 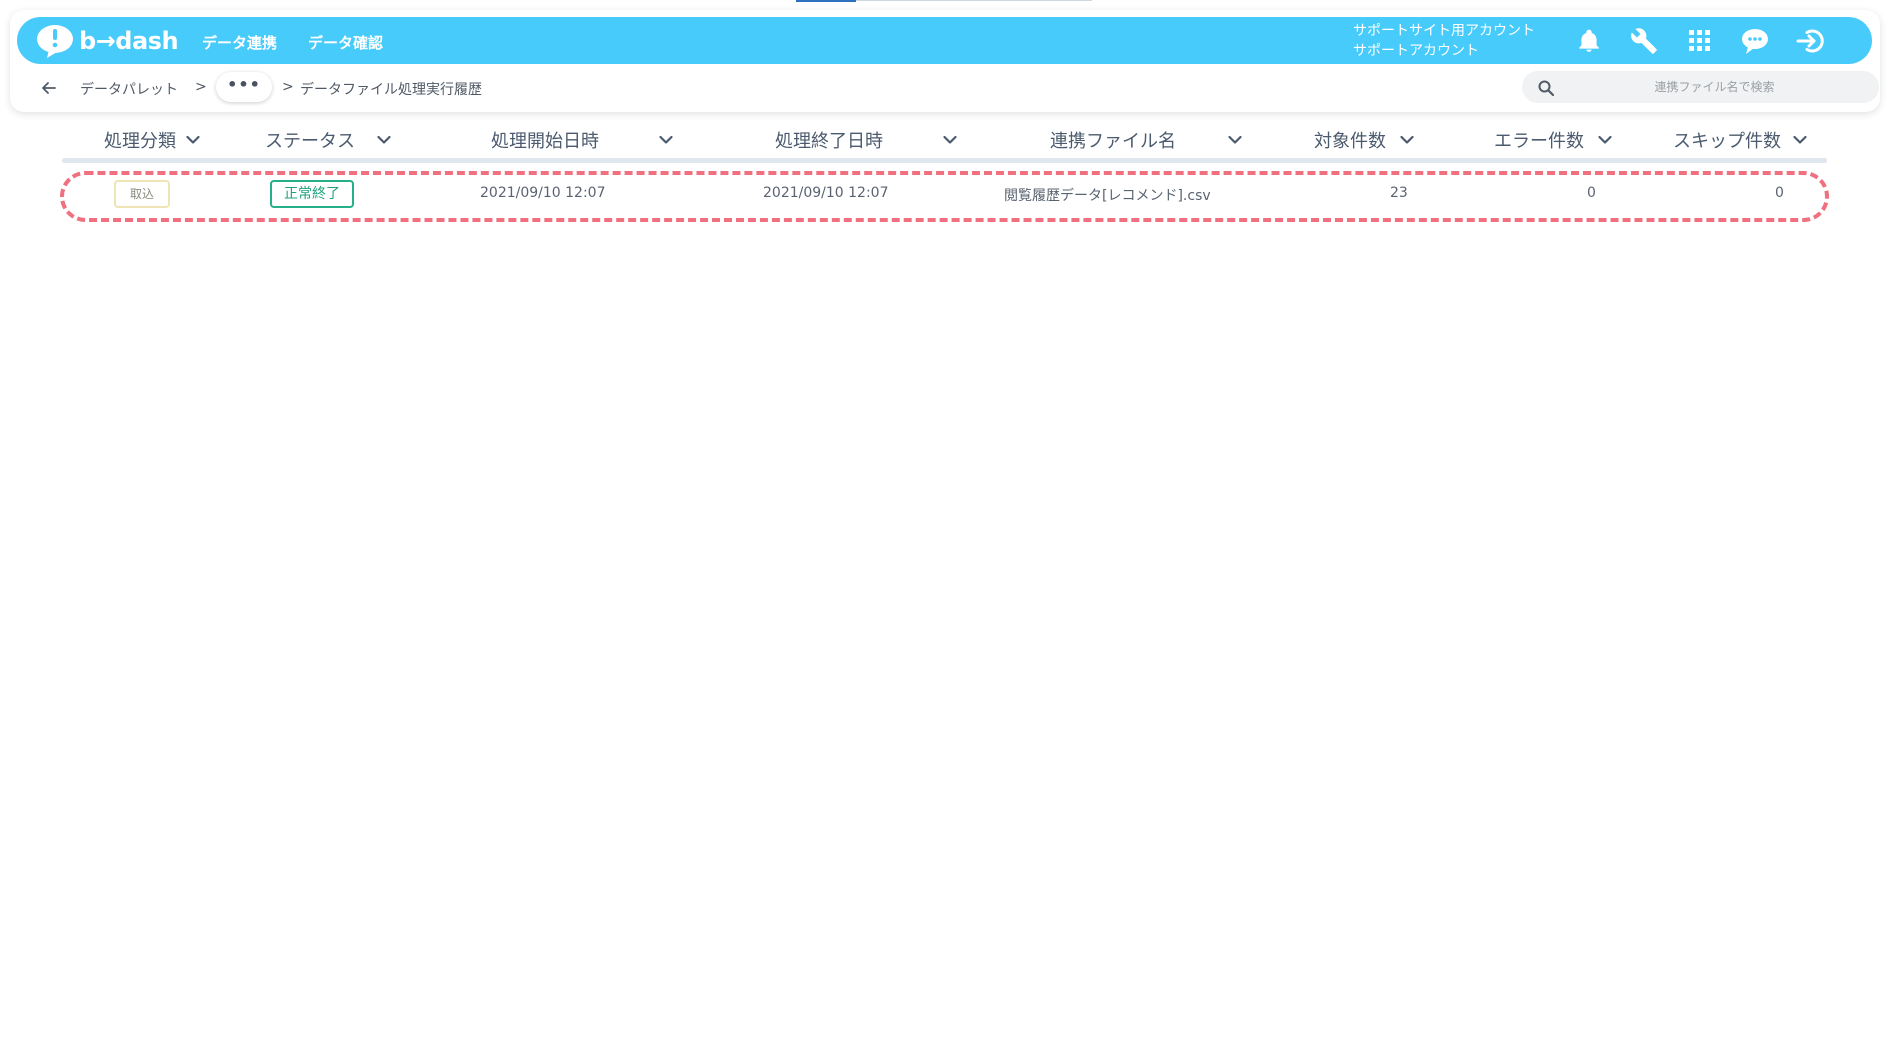 What do you see at coordinates (310, 141) in the screenshot?
I see `column-label-status: ステータス` at bounding box center [310, 141].